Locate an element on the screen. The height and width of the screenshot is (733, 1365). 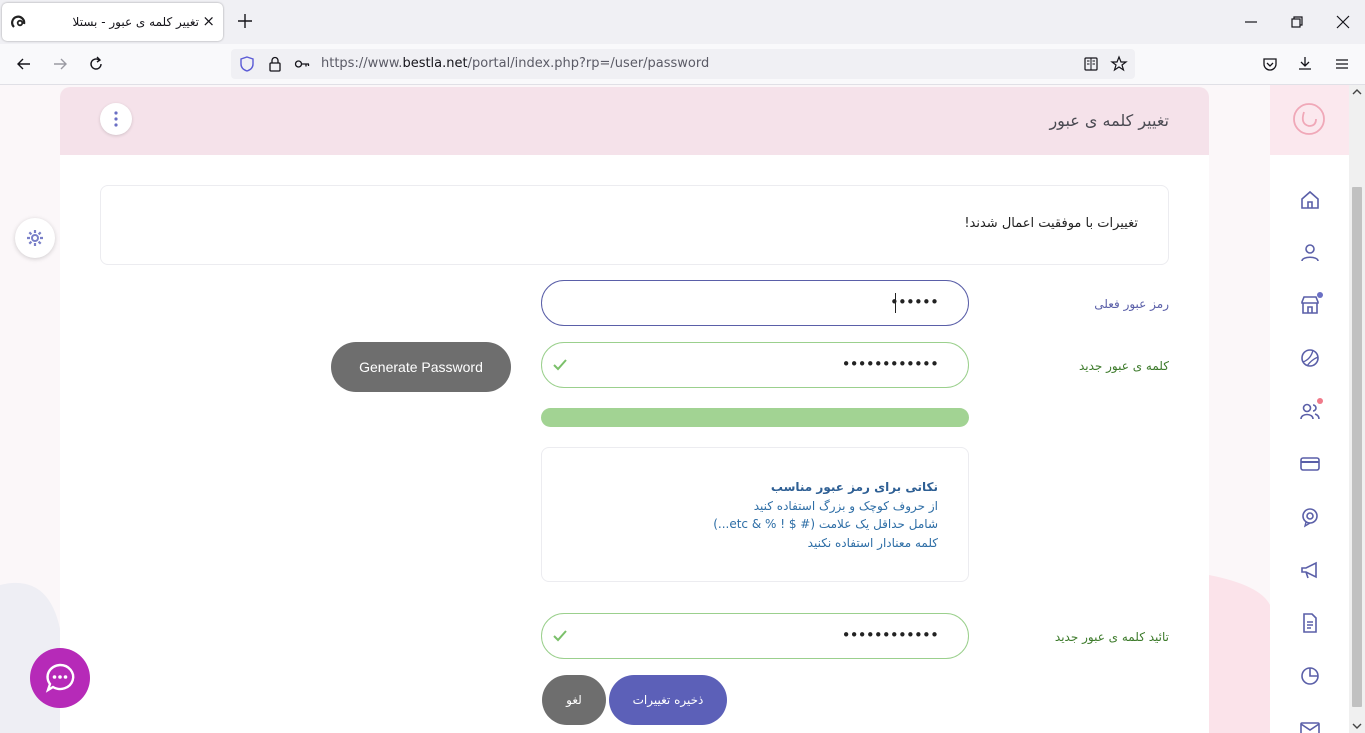
lock-icon is located at coordinates (275, 64).